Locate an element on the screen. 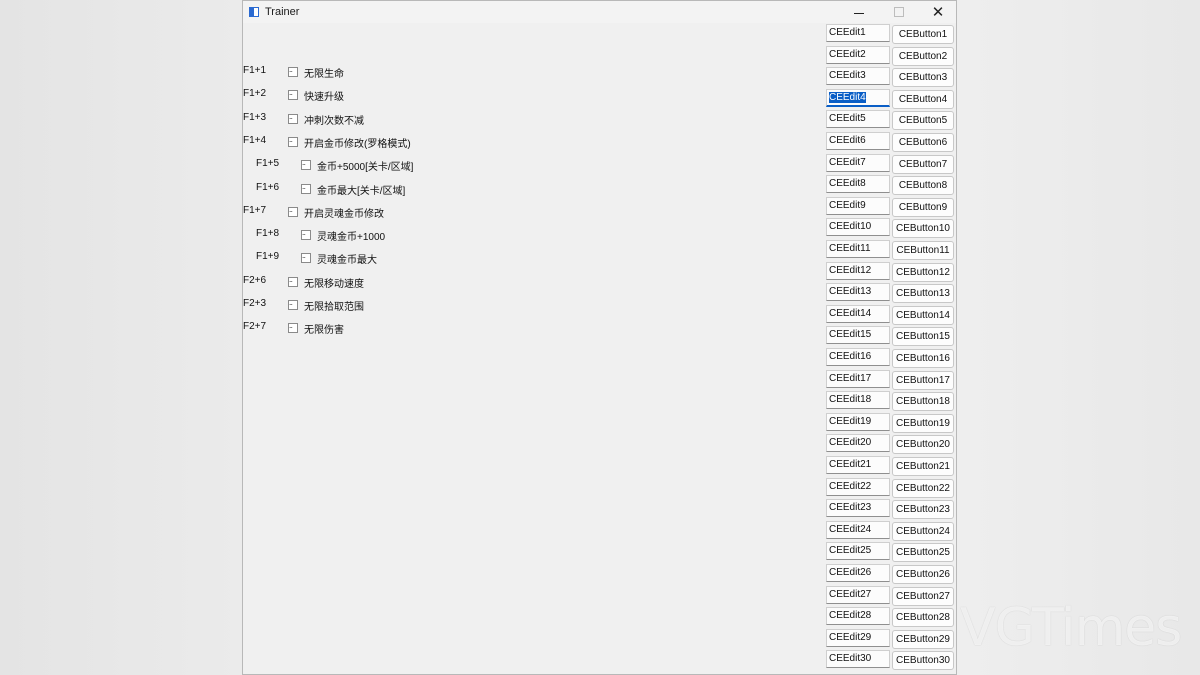  ce-button: CEButton17 is located at coordinates (923, 380).